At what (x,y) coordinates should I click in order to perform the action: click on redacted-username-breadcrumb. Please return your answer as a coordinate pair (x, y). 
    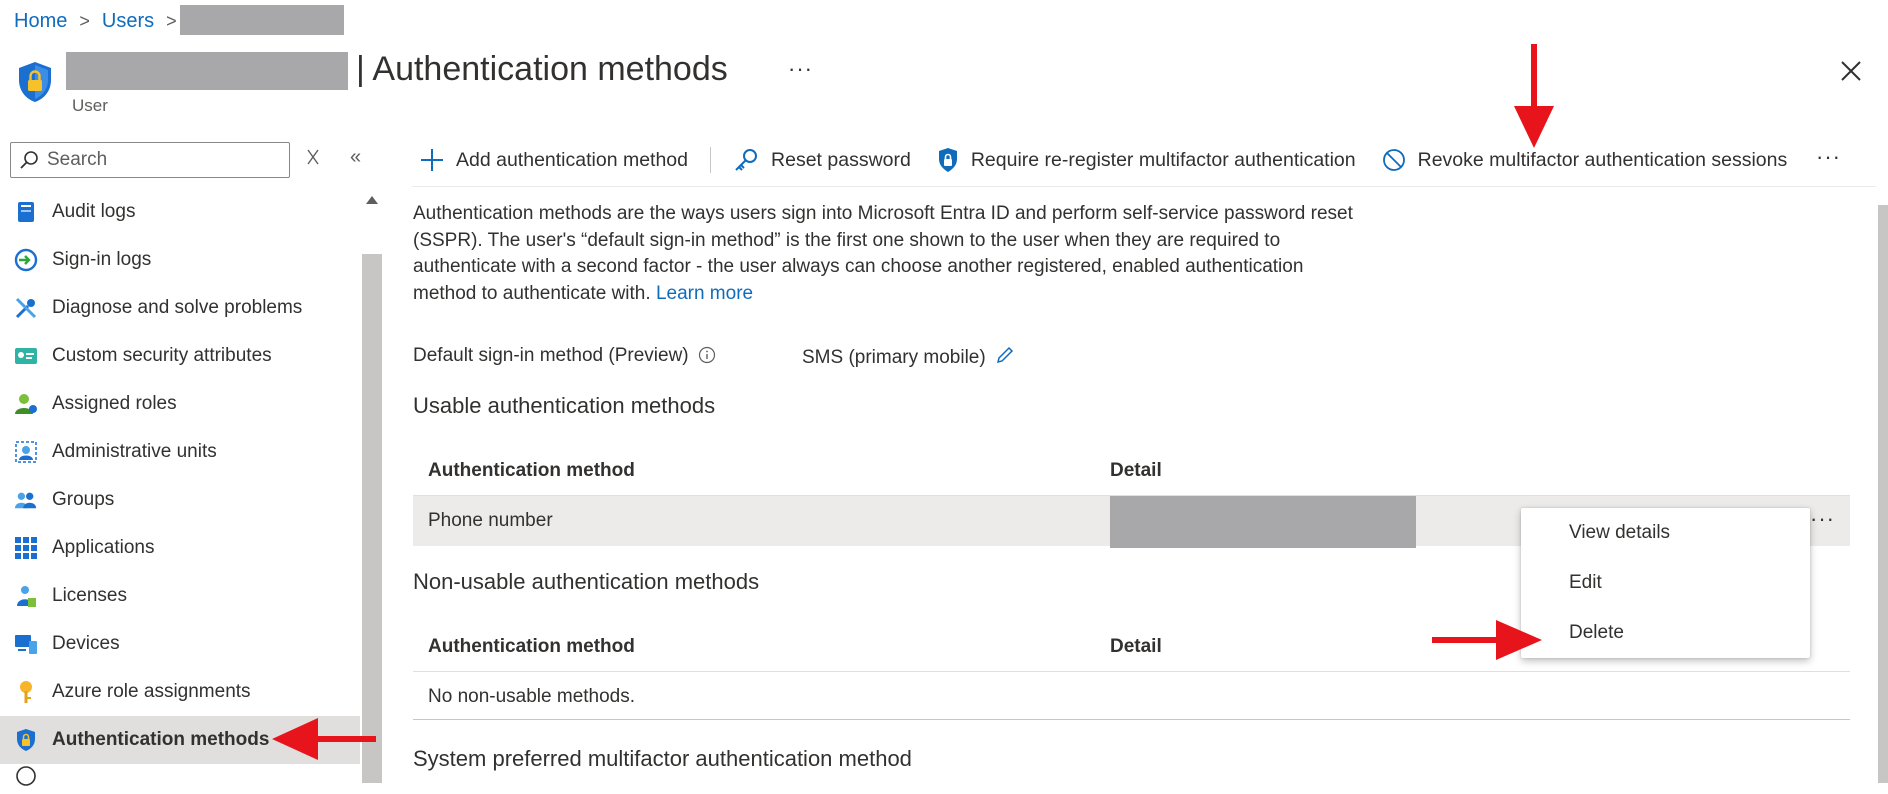
    Looking at the image, I should click on (262, 20).